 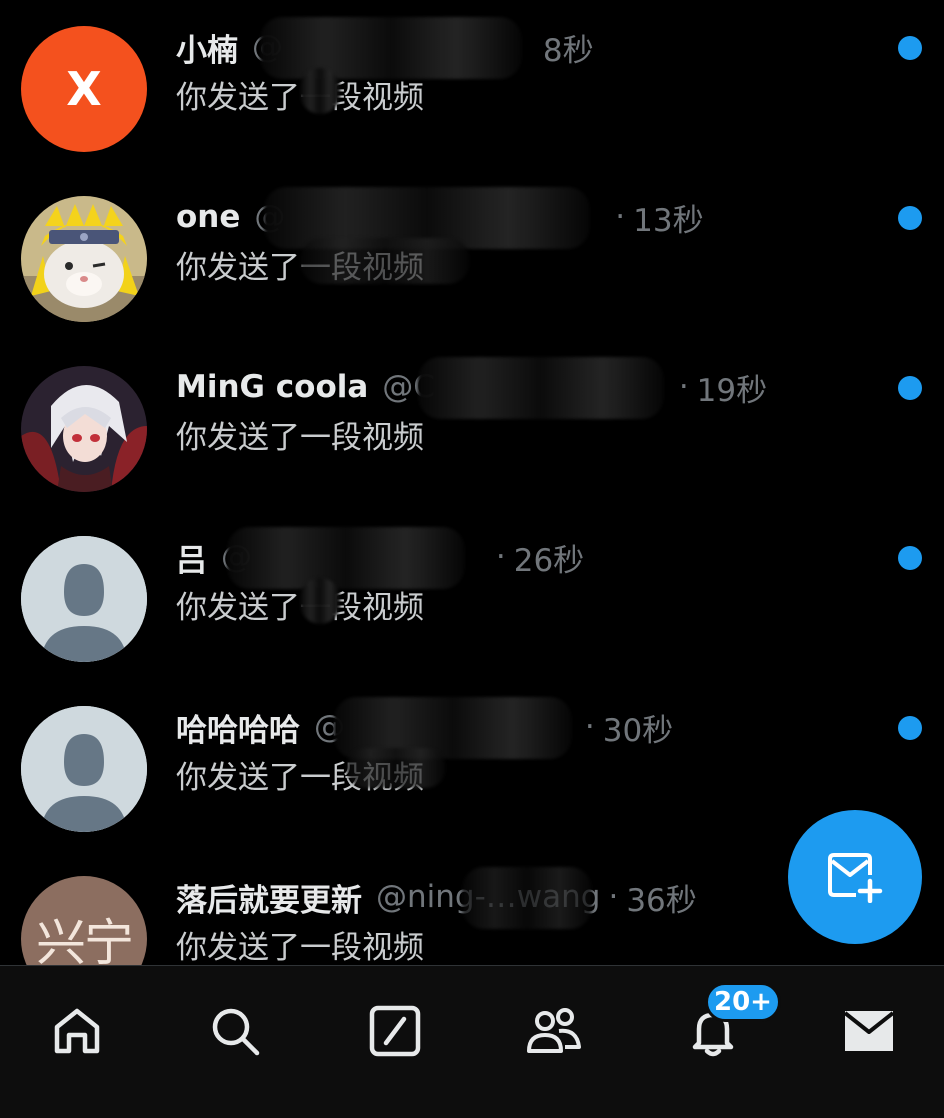 I want to click on grok-icon, so click(x=395, y=1031).